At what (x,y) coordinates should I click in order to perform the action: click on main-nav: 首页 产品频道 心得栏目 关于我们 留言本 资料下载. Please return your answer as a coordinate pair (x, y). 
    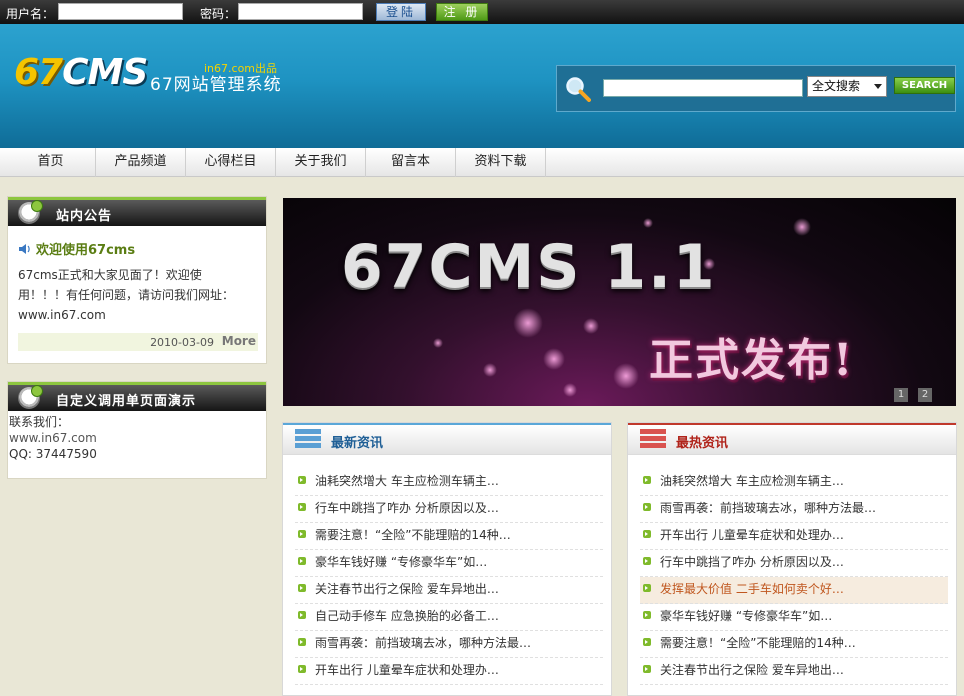
    Looking at the image, I should click on (482, 162).